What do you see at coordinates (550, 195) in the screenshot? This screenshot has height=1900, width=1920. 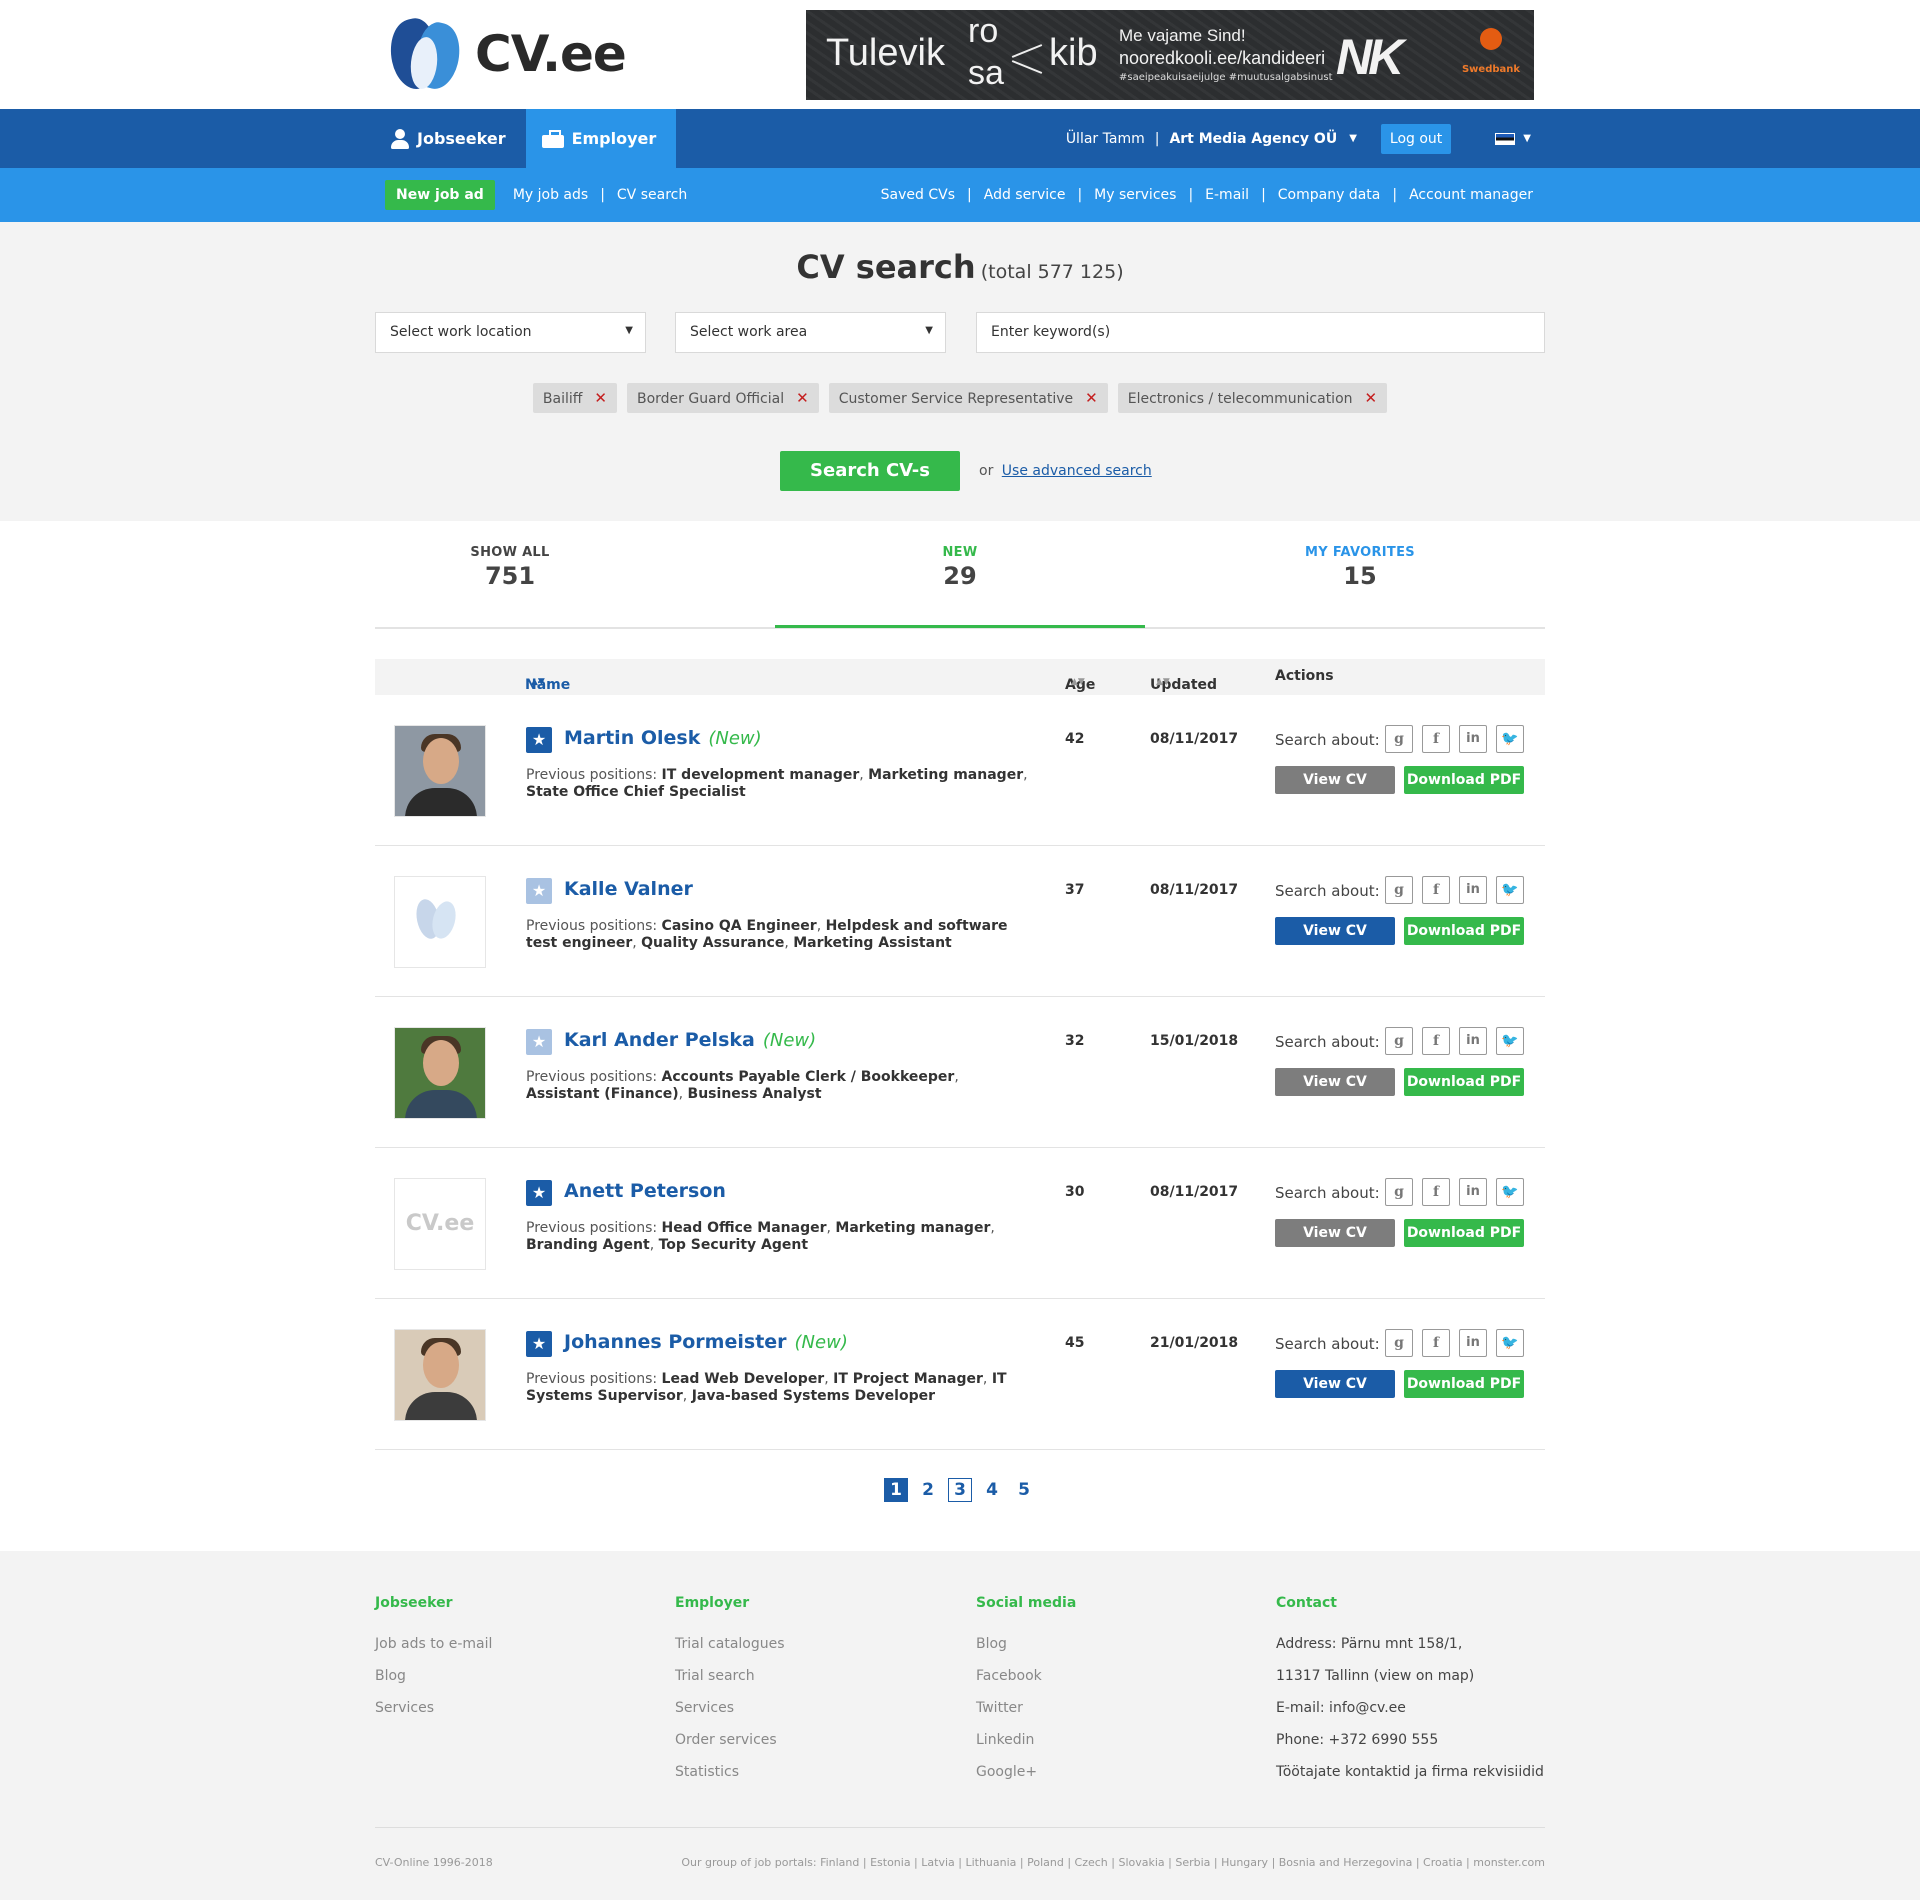 I see `my-job-ads-link: My job ads` at bounding box center [550, 195].